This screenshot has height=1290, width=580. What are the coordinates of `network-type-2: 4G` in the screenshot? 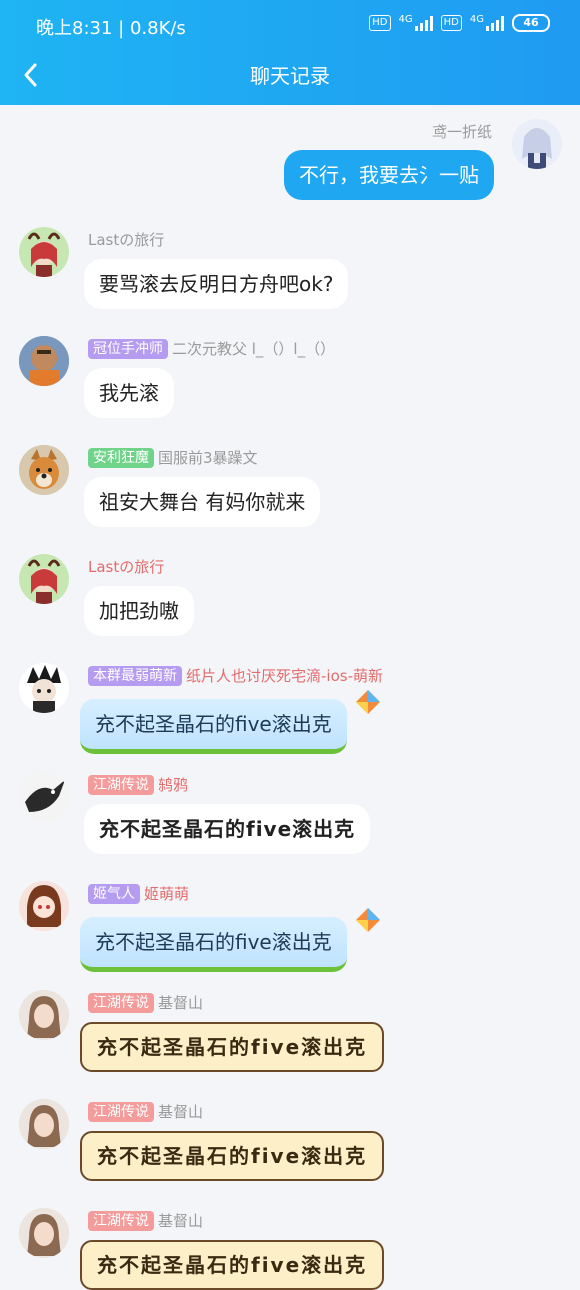 It's located at (476, 19).